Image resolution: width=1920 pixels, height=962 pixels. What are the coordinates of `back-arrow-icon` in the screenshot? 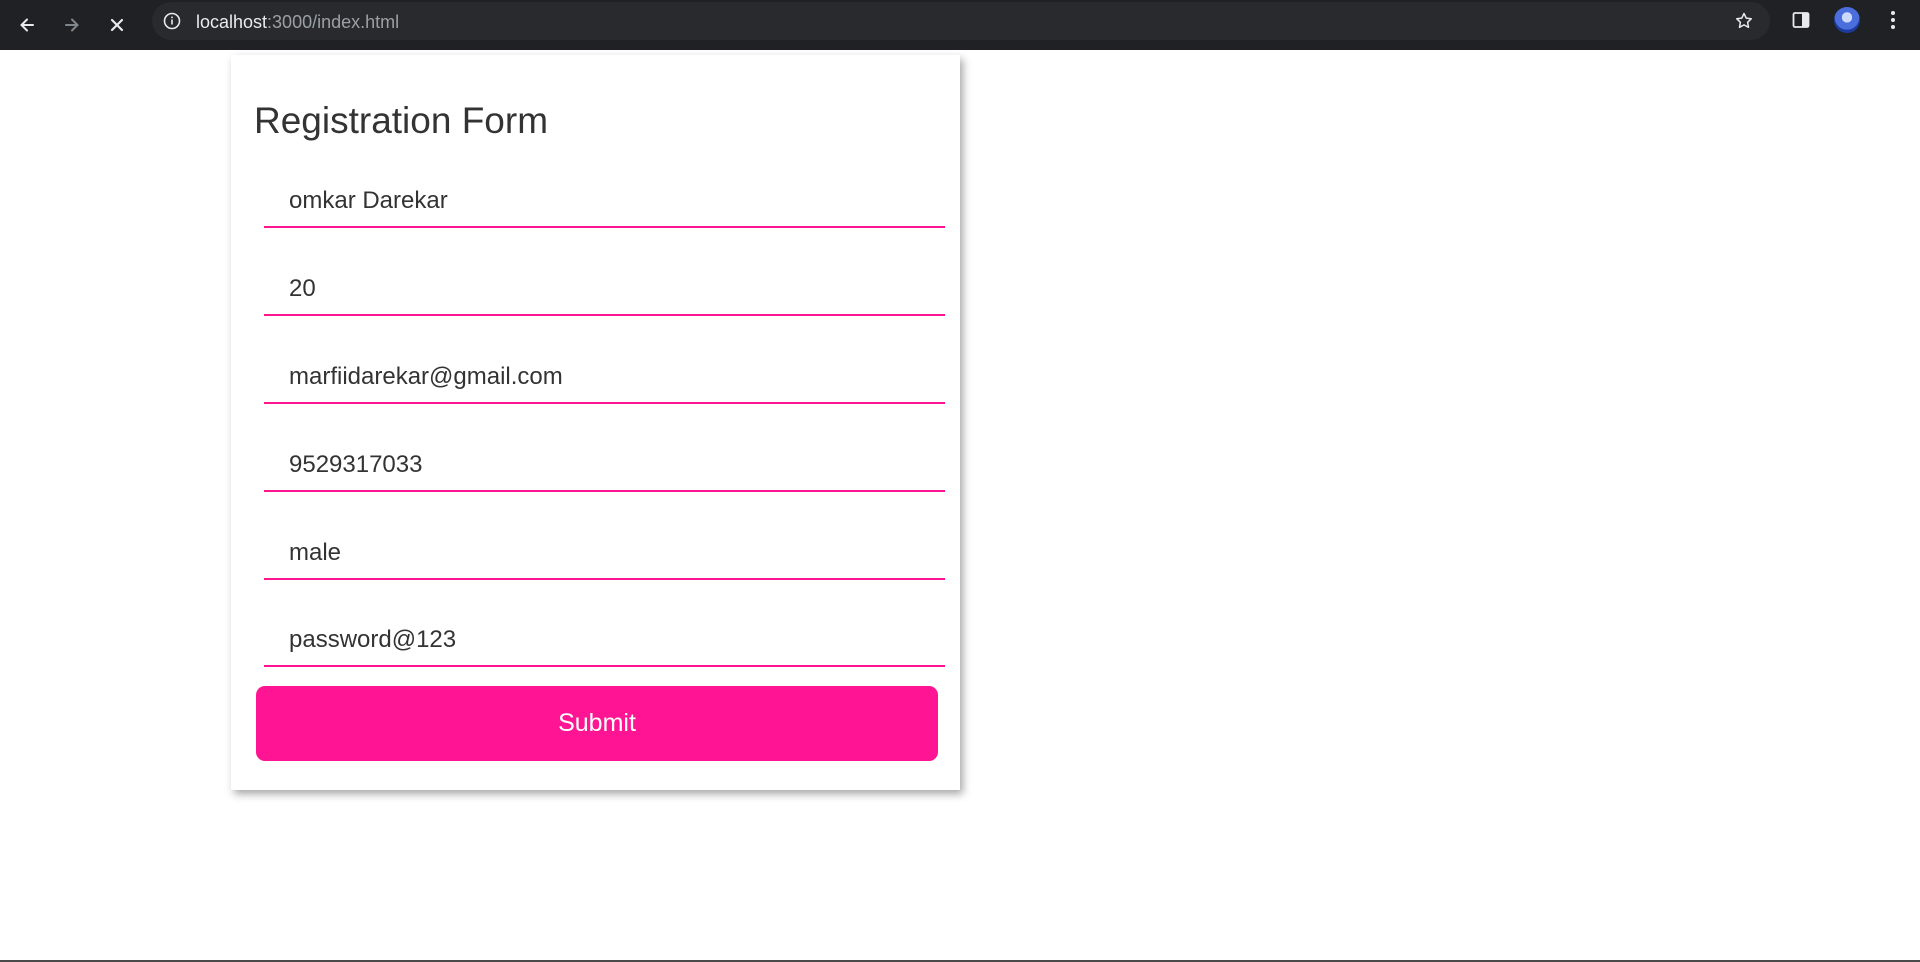 It's located at (27, 25).